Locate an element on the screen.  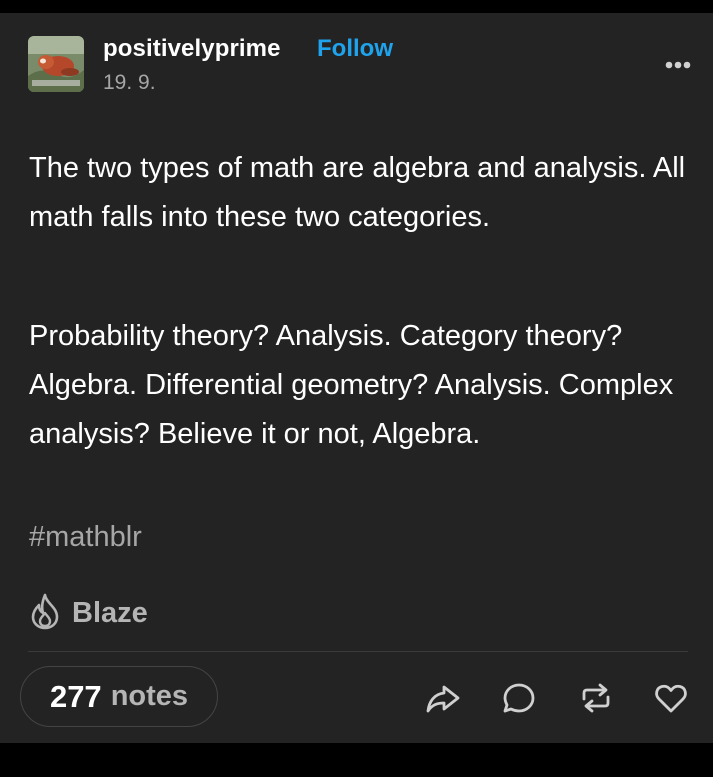
notes-label: notes is located at coordinates (149, 696).